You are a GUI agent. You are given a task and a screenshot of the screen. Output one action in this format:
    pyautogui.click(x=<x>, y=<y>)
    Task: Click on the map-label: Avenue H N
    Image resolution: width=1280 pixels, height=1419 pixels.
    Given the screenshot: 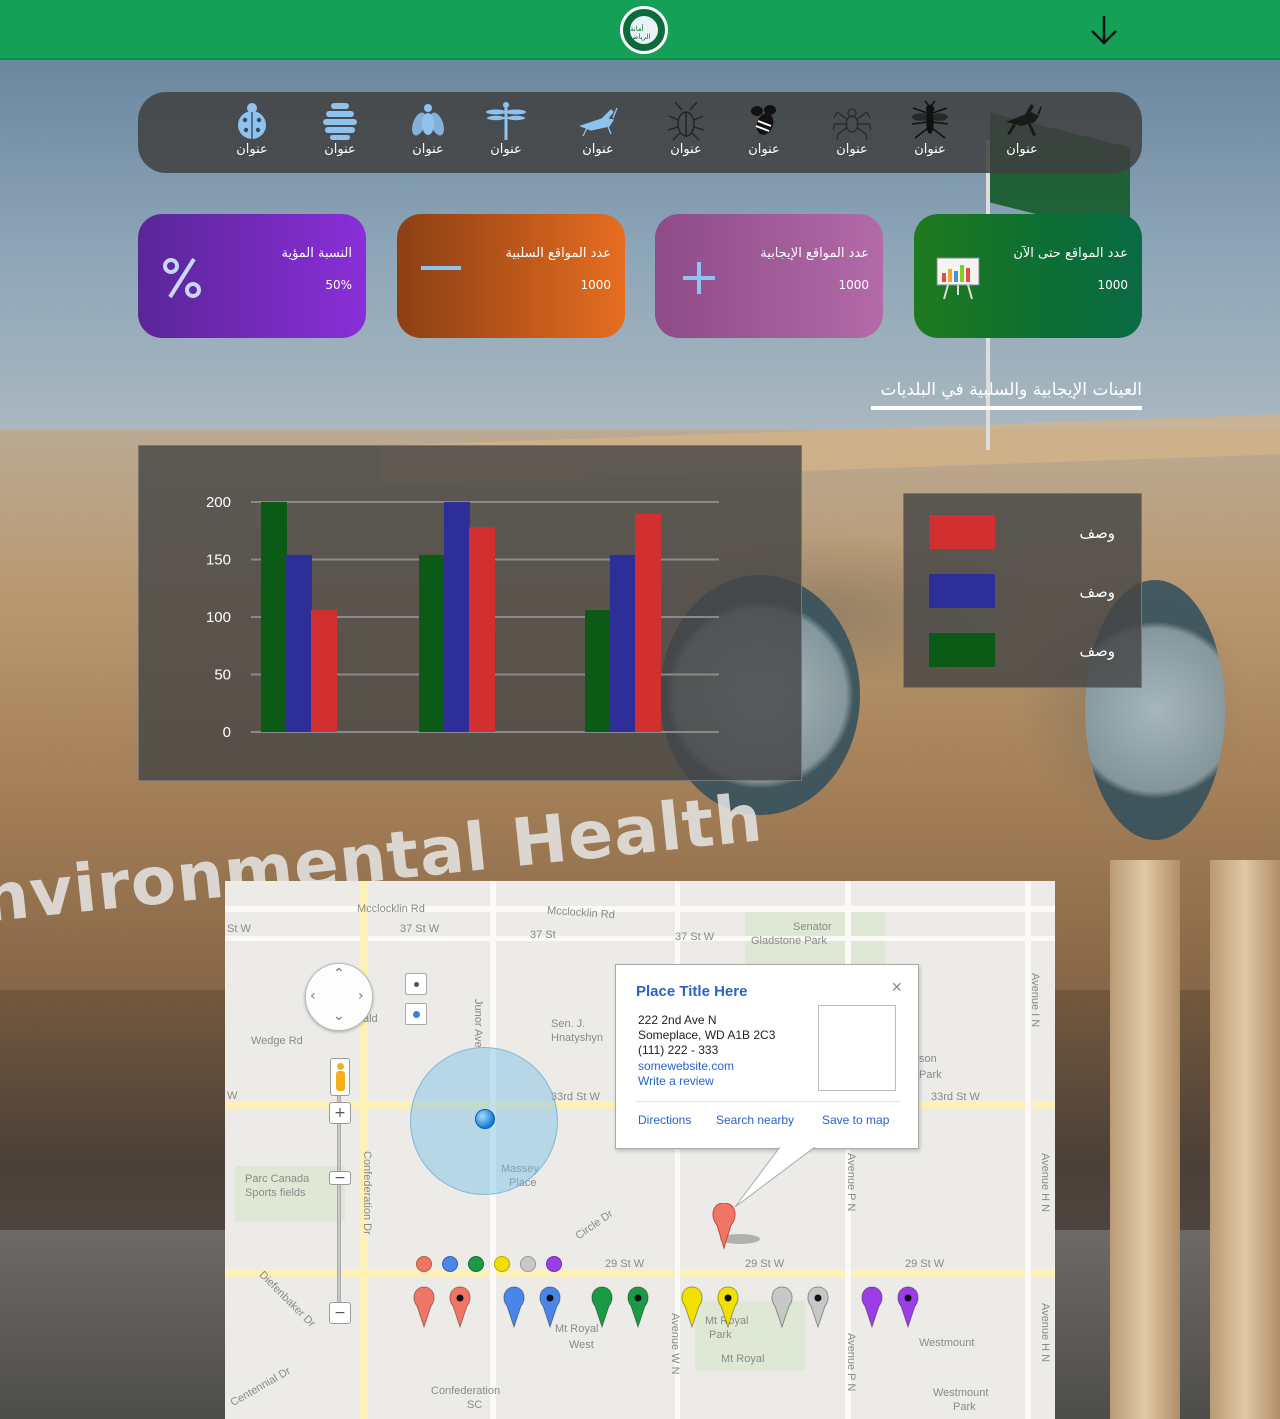 What is the action you would take?
    pyautogui.click(x=1045, y=1333)
    